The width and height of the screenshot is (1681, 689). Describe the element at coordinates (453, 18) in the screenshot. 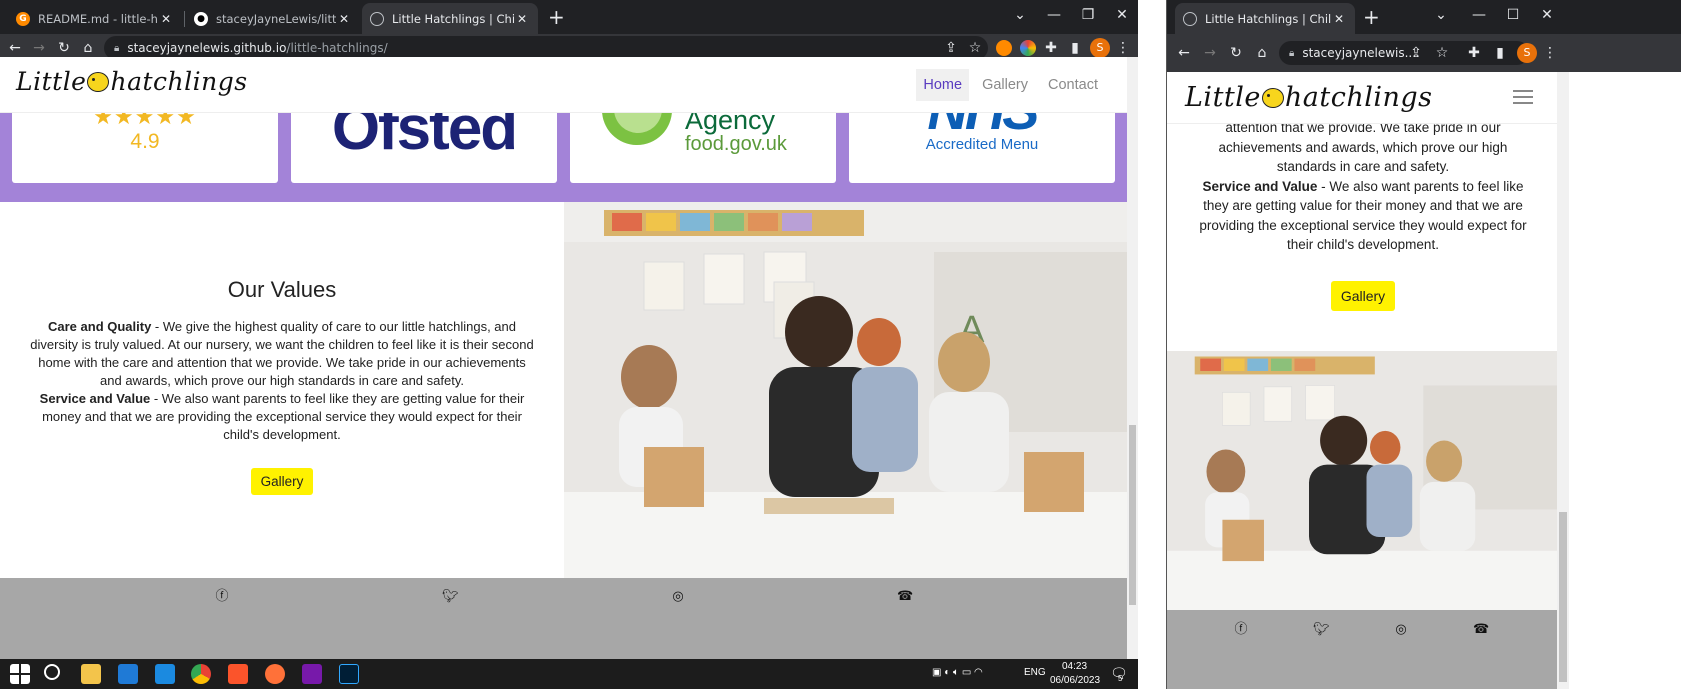

I see `tab-title: Little Hatchlings | Childcare Nurs` at that location.